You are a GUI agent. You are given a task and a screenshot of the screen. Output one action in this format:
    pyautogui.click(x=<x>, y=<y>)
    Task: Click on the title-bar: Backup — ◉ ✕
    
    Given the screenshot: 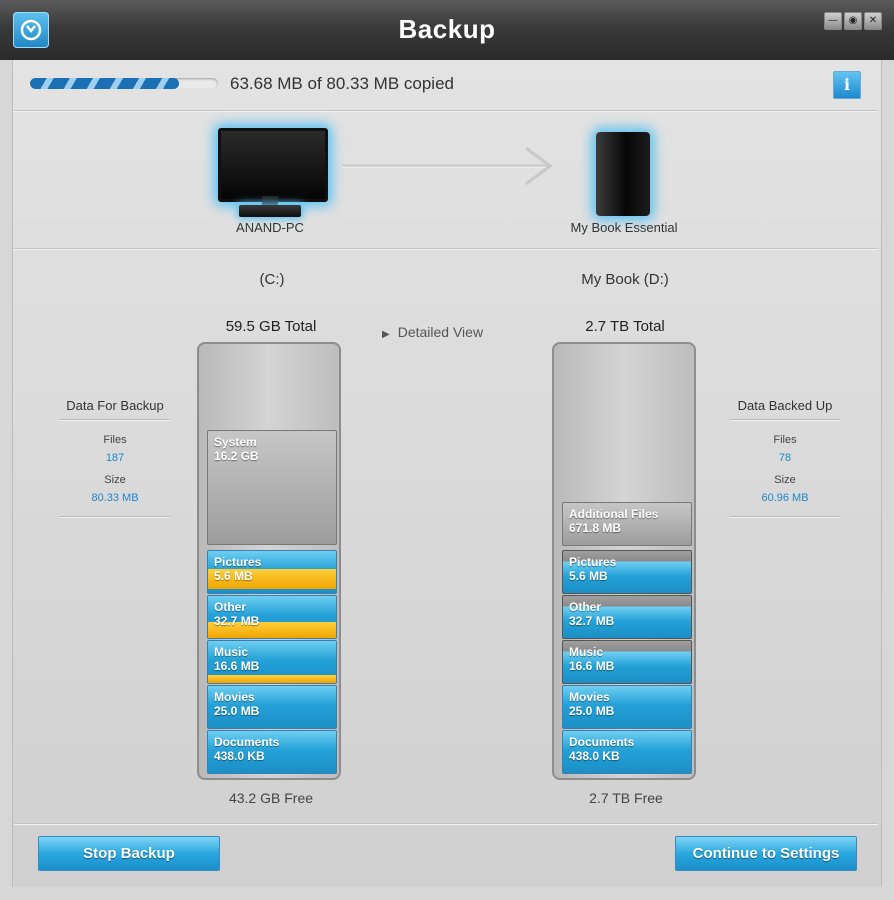 What is the action you would take?
    pyautogui.click(x=447, y=30)
    